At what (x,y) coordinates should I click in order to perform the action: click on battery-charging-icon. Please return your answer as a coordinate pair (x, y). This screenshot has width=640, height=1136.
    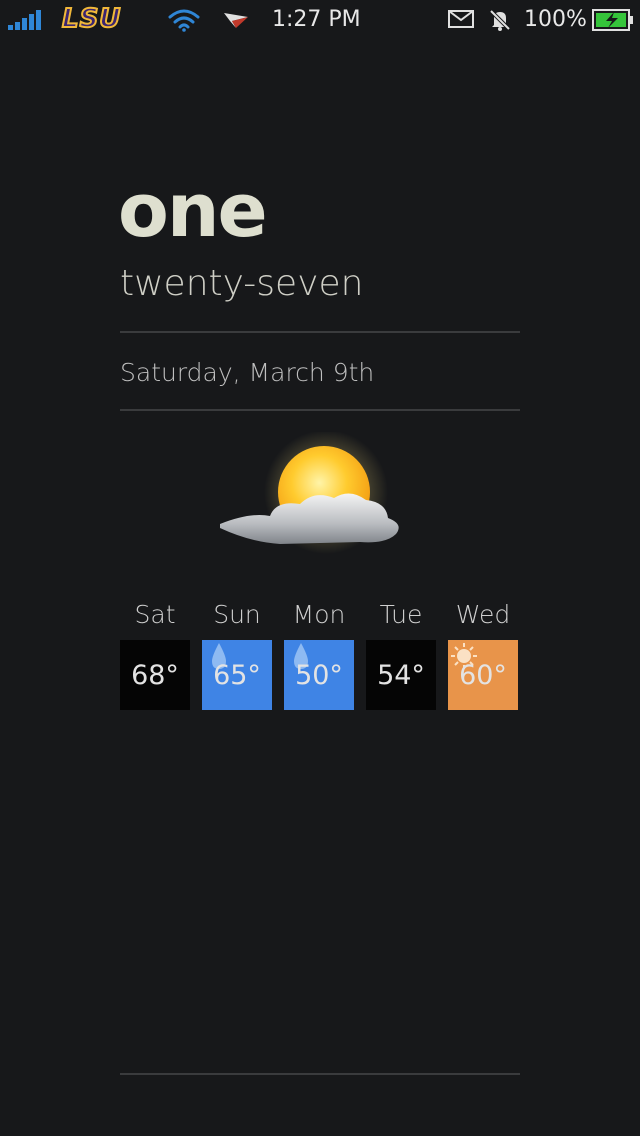
    Looking at the image, I should click on (612, 20).